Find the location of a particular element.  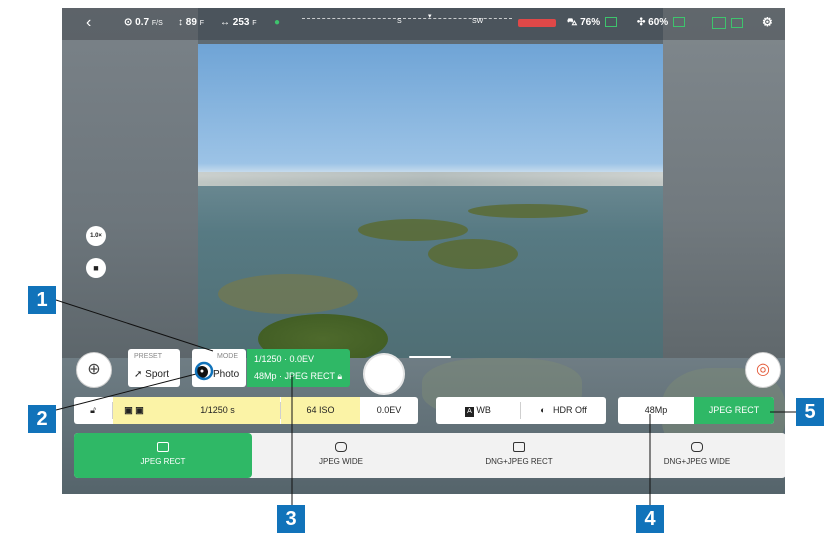

callout-number: 2 is located at coordinates (42, 419).